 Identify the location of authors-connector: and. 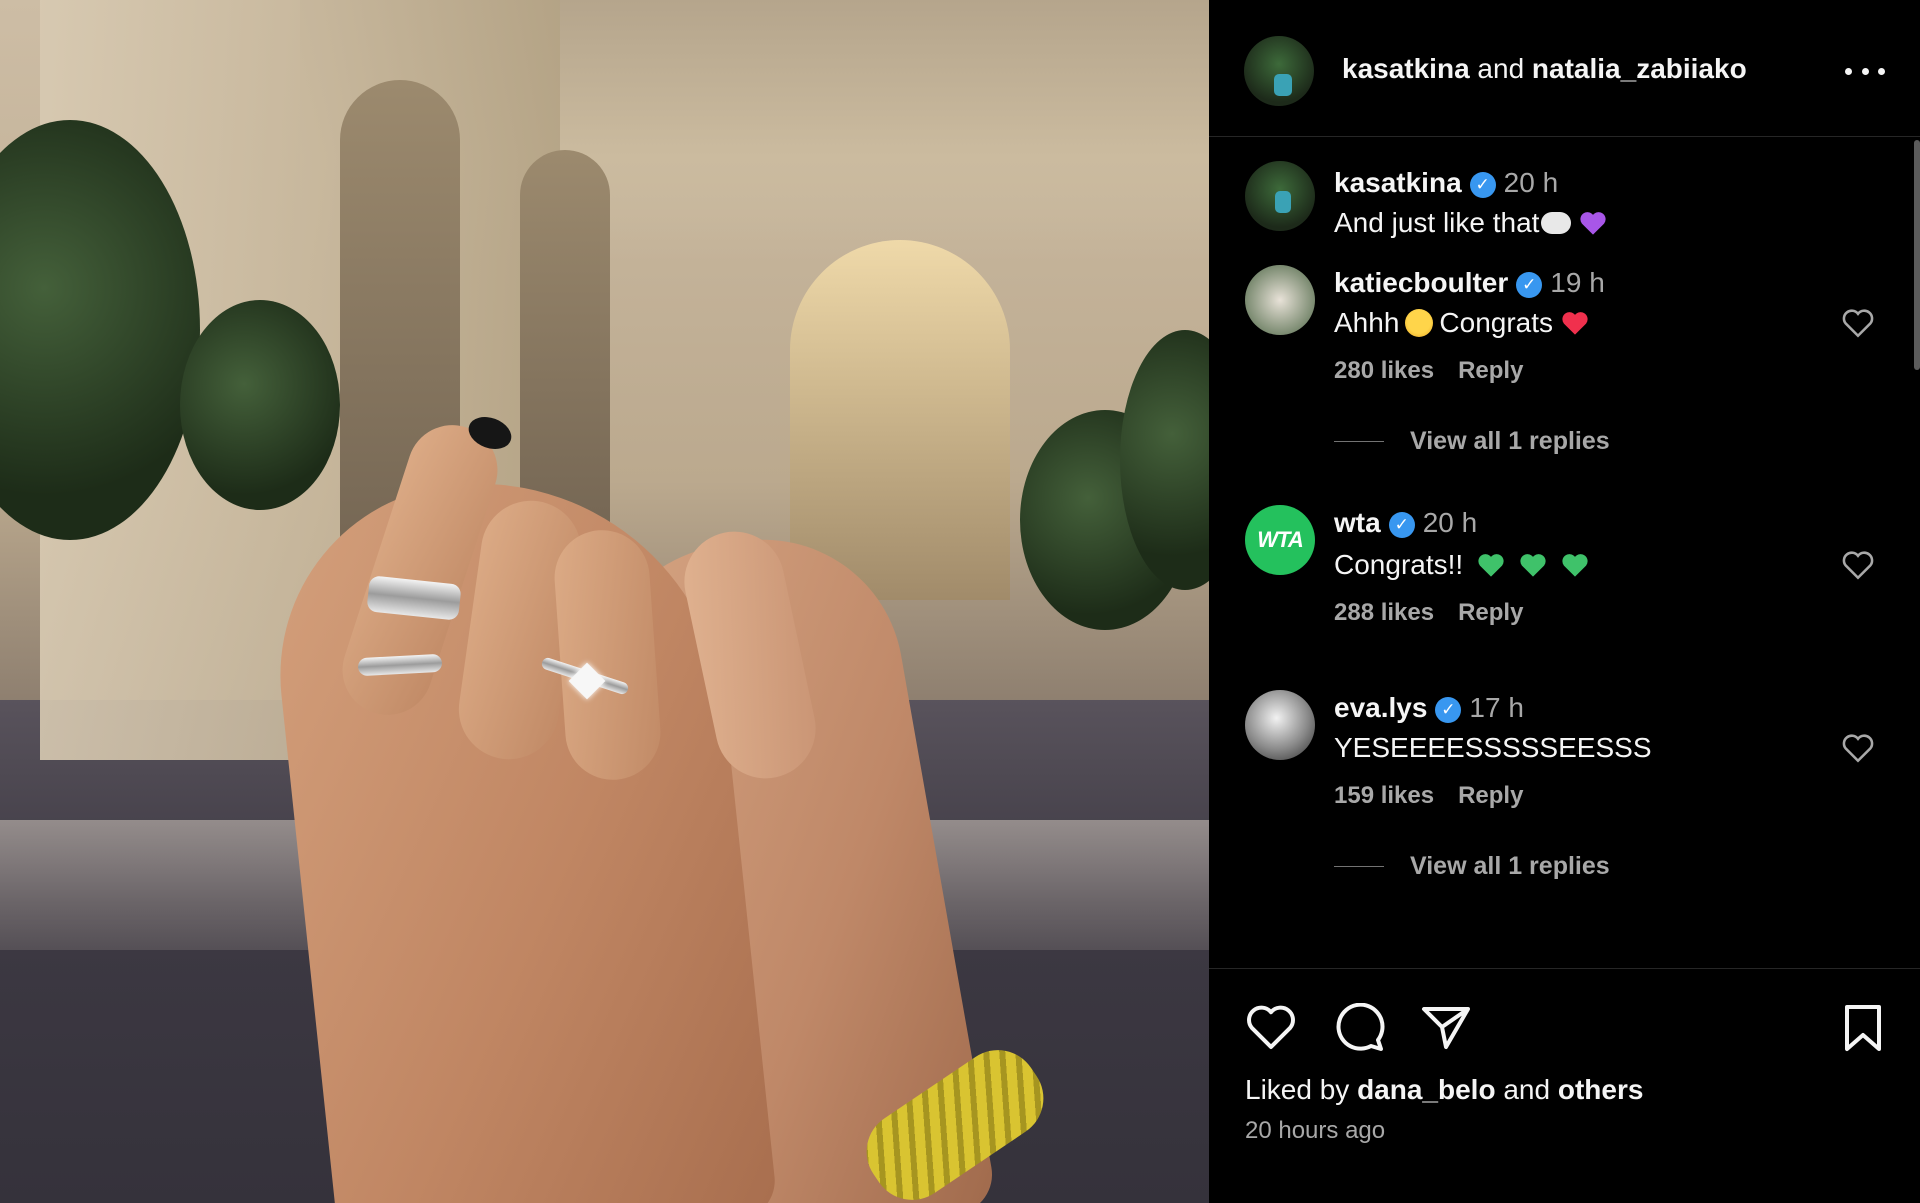
(1501, 68).